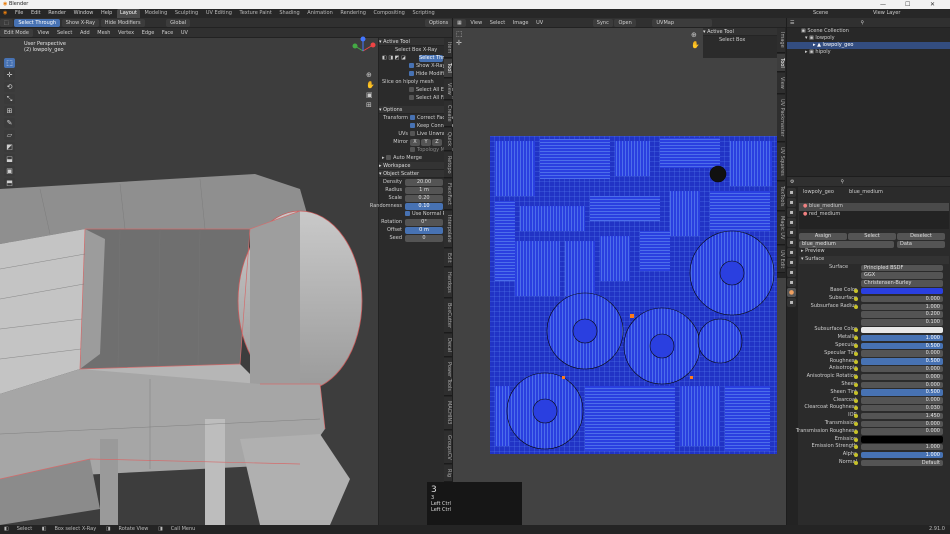  Describe the element at coordinates (370, 75) in the screenshot. I see `zoom-icon: ⊕` at that location.